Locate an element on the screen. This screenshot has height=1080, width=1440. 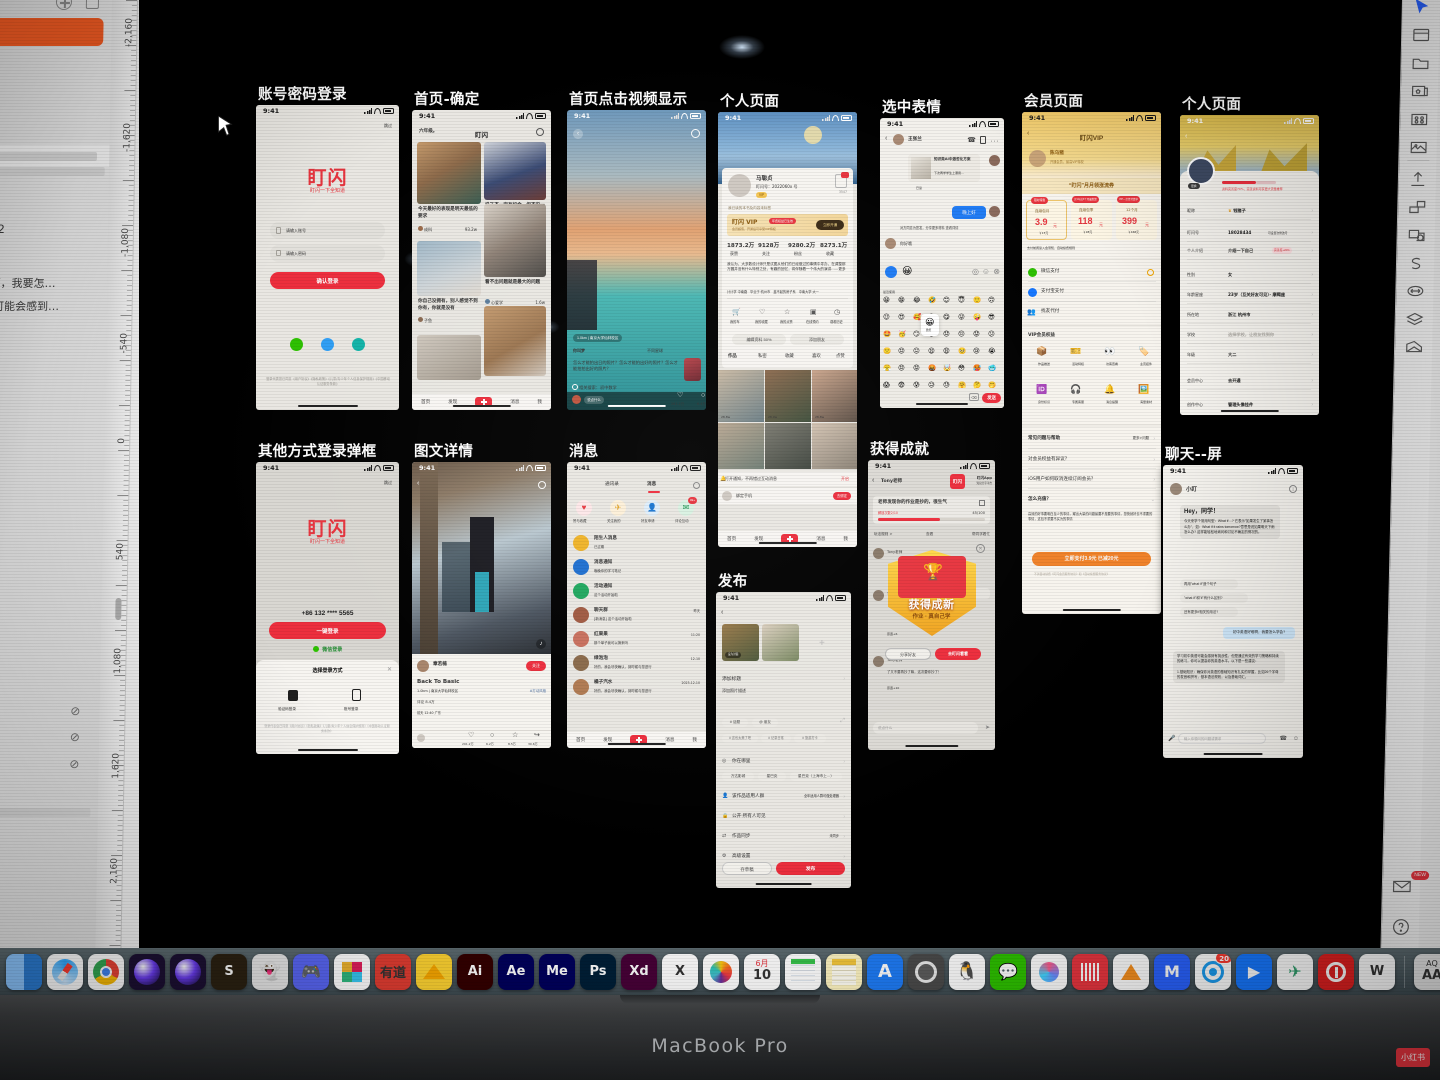
comment-input: 说点什么 is located at coordinates (594, 400).